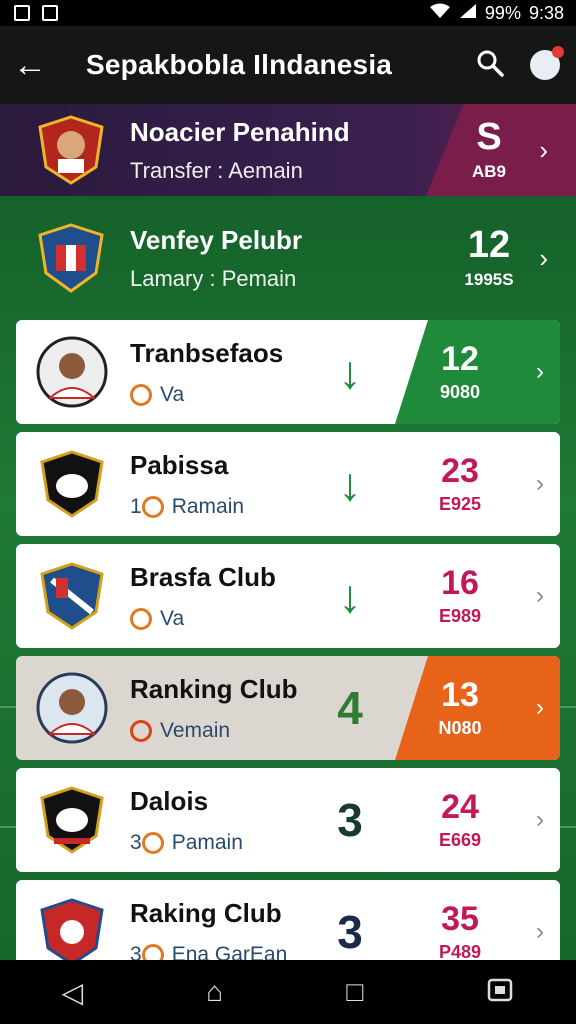 This screenshot has width=576, height=1024. I want to click on system-nav-bar: ◁ ⌂ □, so click(288, 992).